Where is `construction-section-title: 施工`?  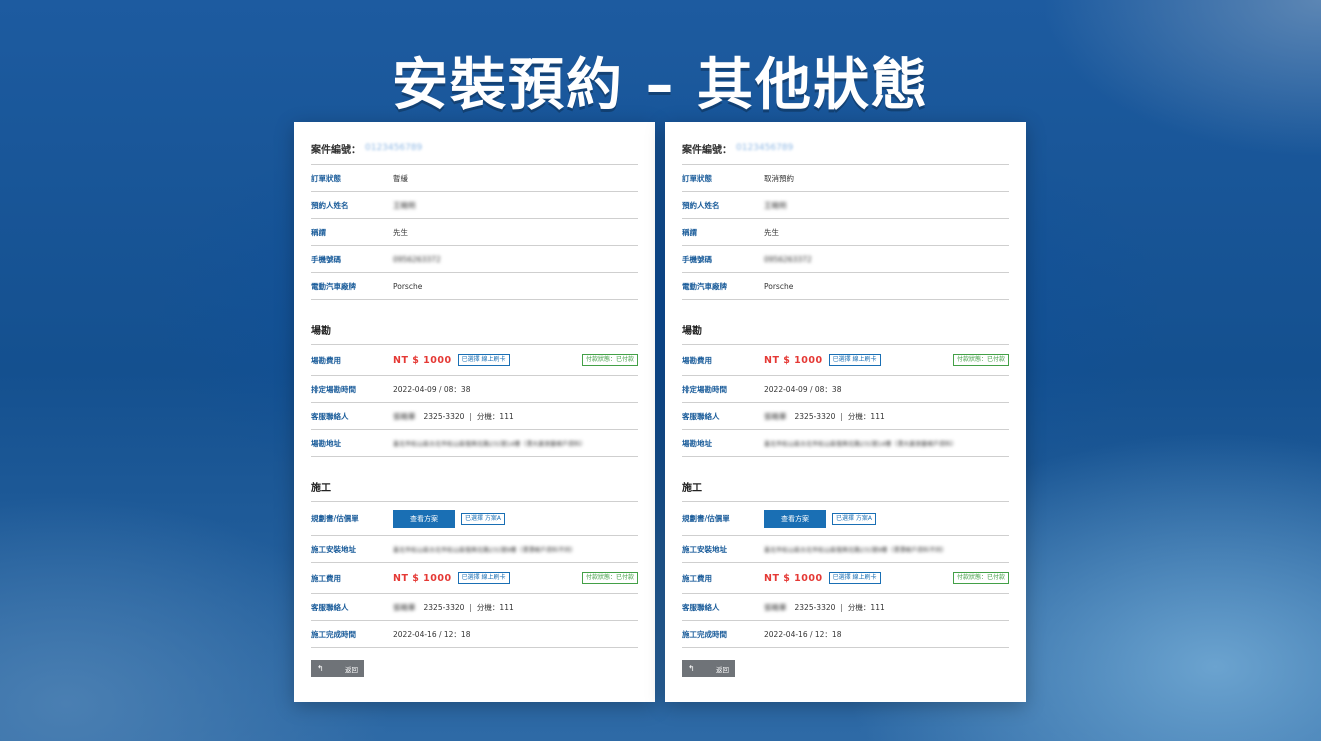
construction-section-title: 施工 is located at coordinates (474, 479).